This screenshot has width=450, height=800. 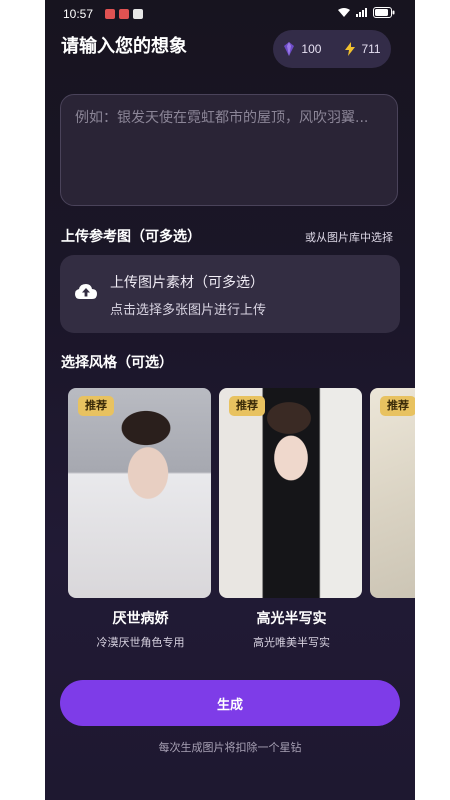 What do you see at coordinates (350, 49) in the screenshot?
I see `lightning-icon` at bounding box center [350, 49].